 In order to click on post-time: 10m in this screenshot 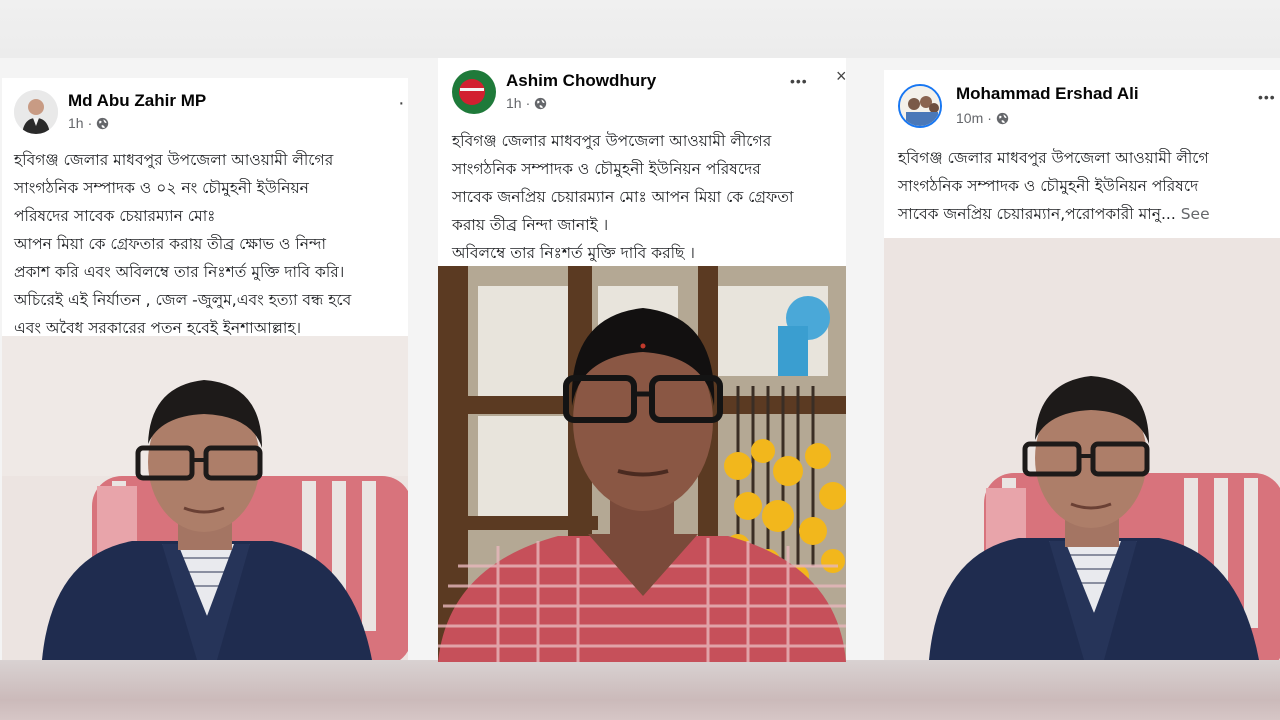, I will do `click(969, 118)`.